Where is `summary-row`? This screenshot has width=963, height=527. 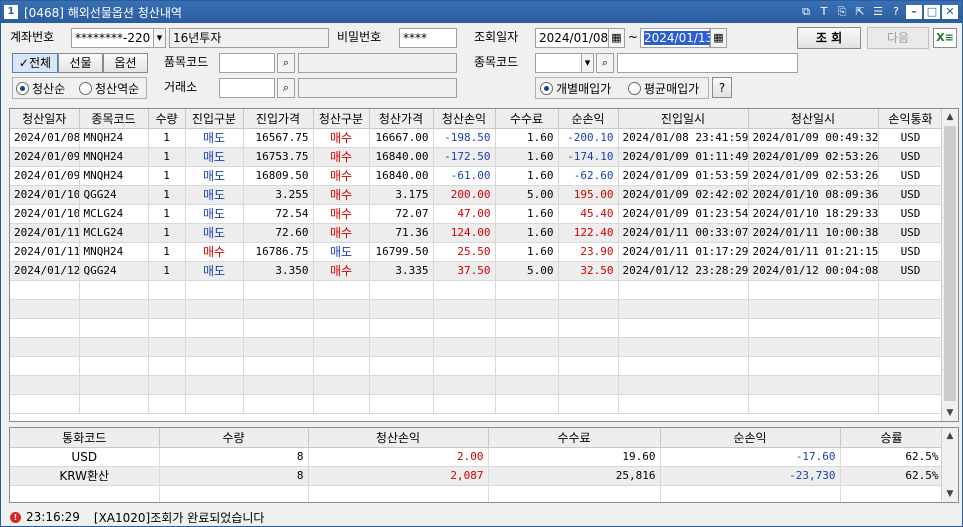
summary-row is located at coordinates (477, 493).